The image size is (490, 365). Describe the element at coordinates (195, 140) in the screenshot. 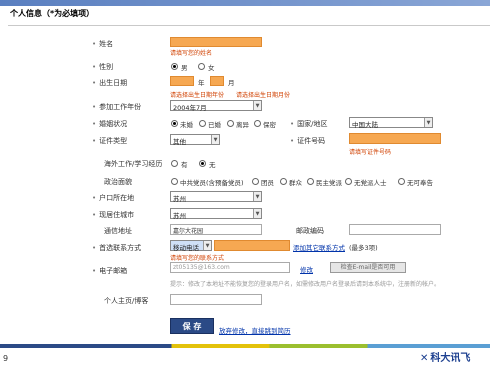

I see `id-type-select: 其他 ▼` at that location.